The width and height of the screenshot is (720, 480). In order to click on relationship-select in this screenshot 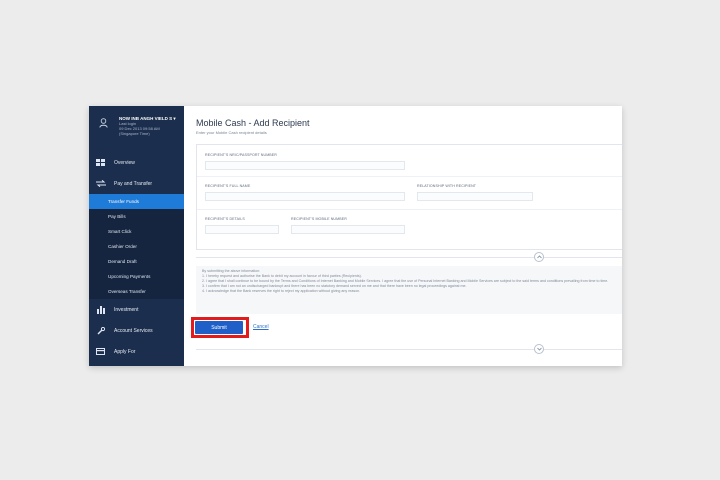, I will do `click(475, 196)`.